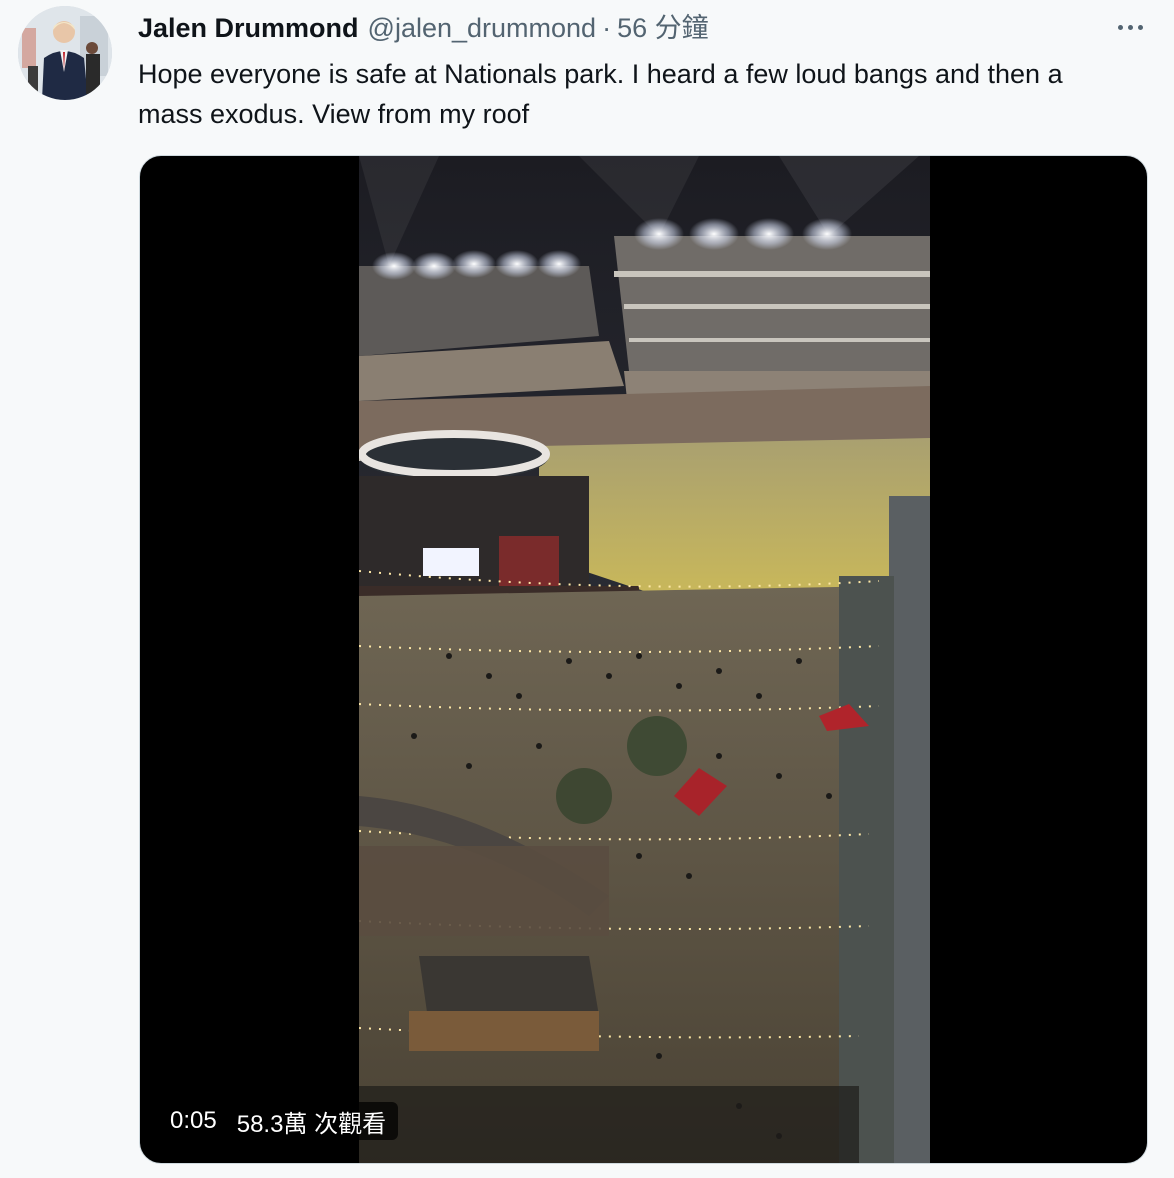 The image size is (1174, 1178). I want to click on video-view-count: 58.3萬 次觀看, so click(311, 1124).